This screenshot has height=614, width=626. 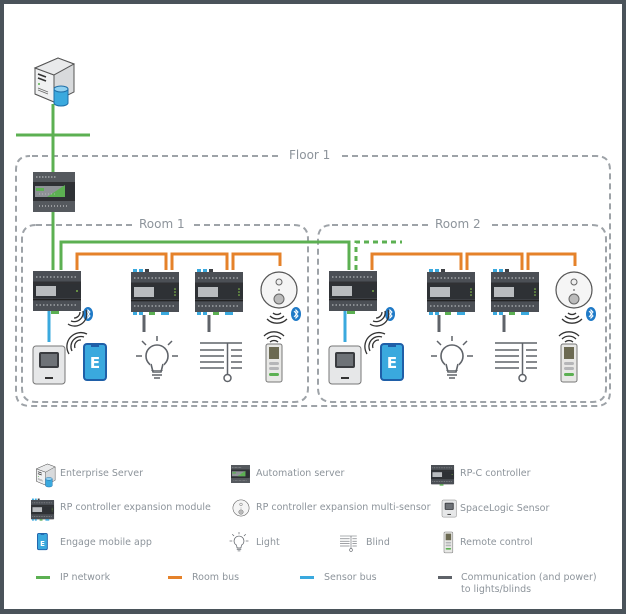 What do you see at coordinates (350, 577) in the screenshot?
I see `legend-label-sensor-bus: Sensor bus` at bounding box center [350, 577].